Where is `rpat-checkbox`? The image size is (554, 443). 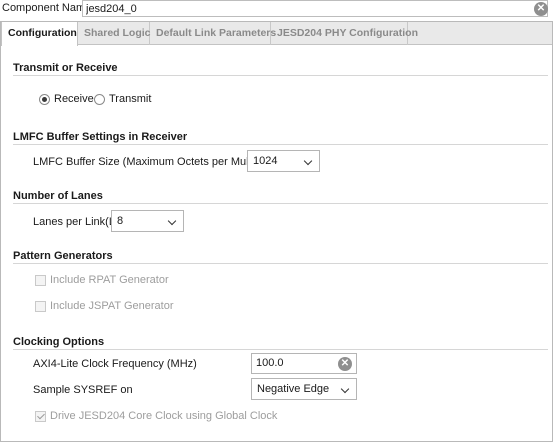
rpat-checkbox is located at coordinates (40, 280).